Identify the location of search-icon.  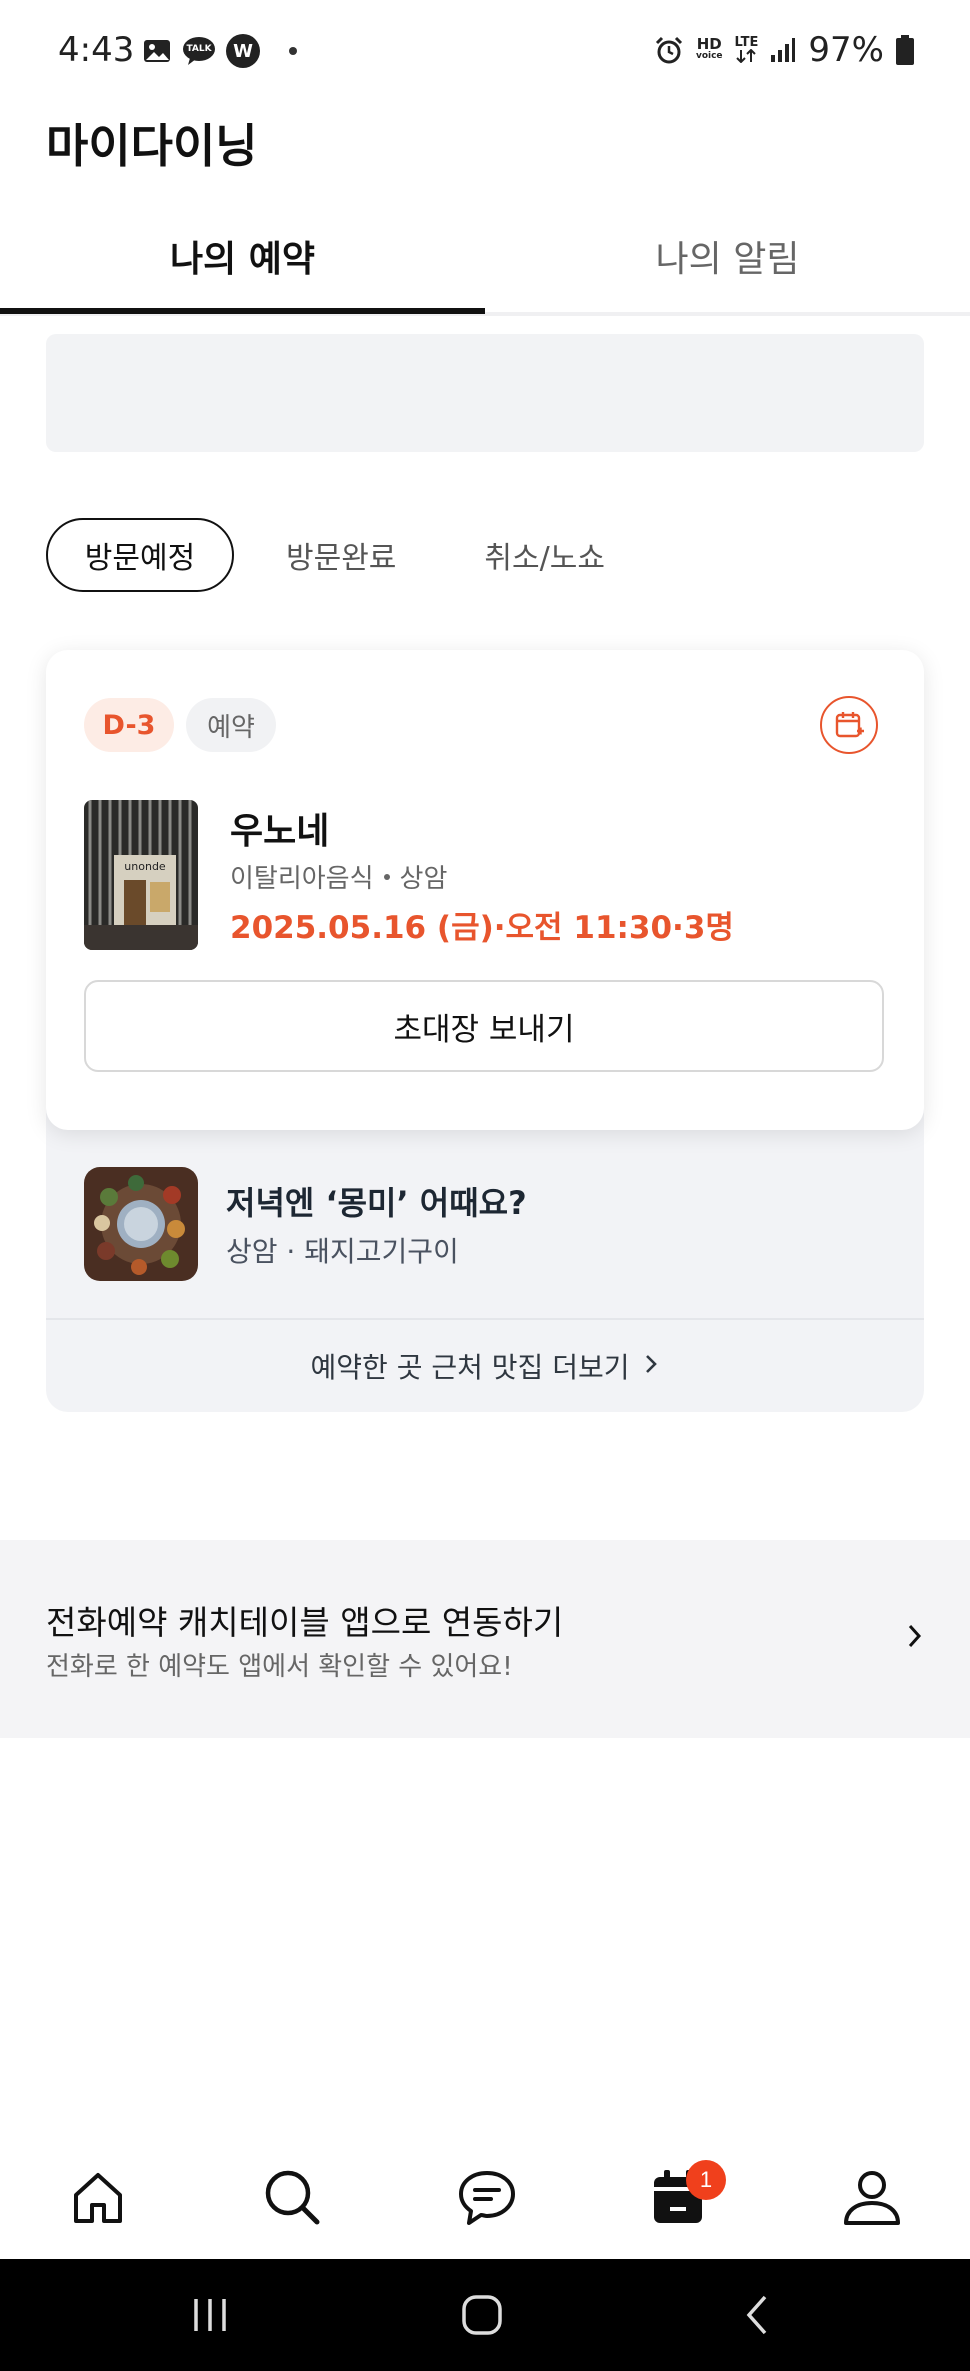
(292, 2197).